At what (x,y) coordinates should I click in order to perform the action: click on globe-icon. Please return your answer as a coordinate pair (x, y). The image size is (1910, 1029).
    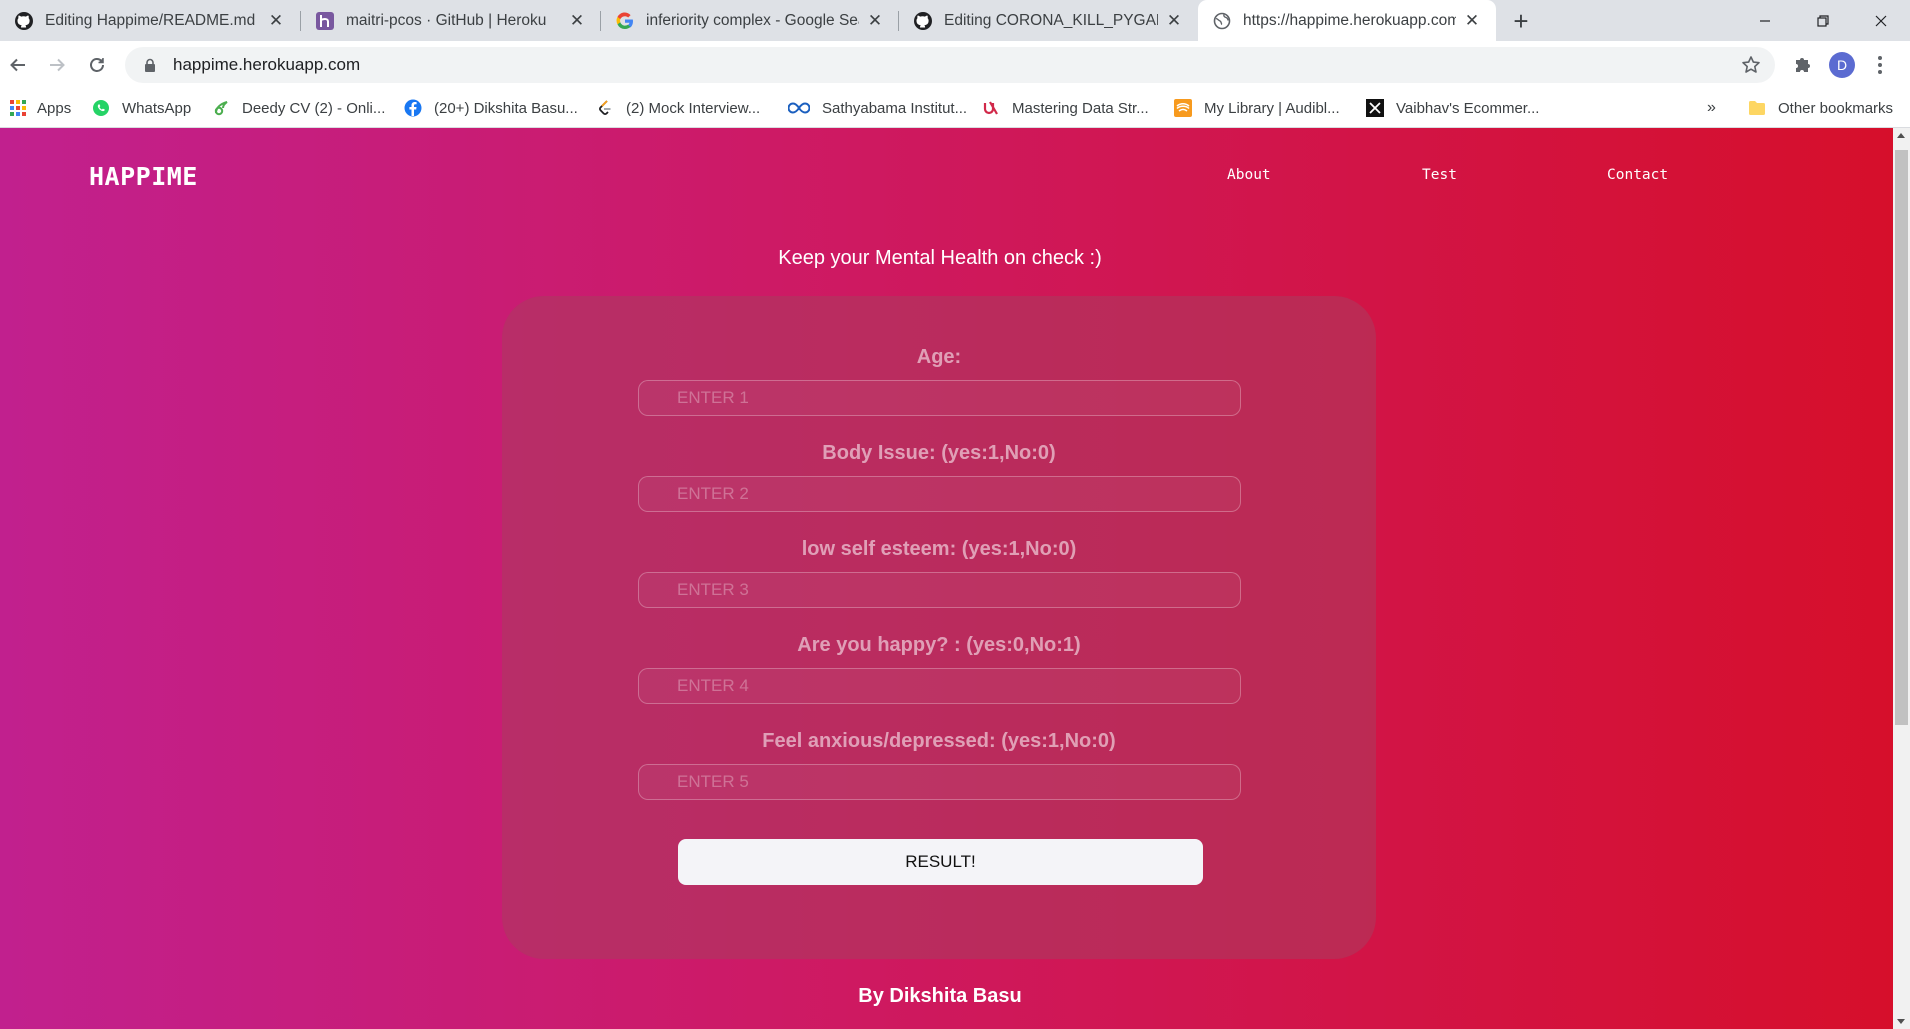
    Looking at the image, I should click on (1222, 21).